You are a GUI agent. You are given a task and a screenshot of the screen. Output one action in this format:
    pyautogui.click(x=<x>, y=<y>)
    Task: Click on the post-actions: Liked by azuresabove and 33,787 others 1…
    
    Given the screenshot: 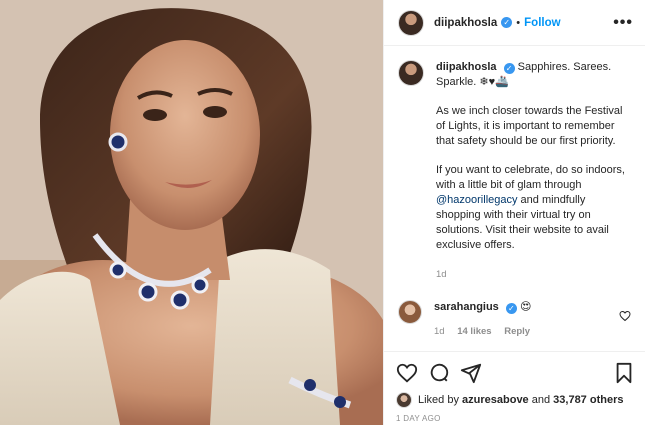 What is the action you would take?
    pyautogui.click(x=514, y=387)
    